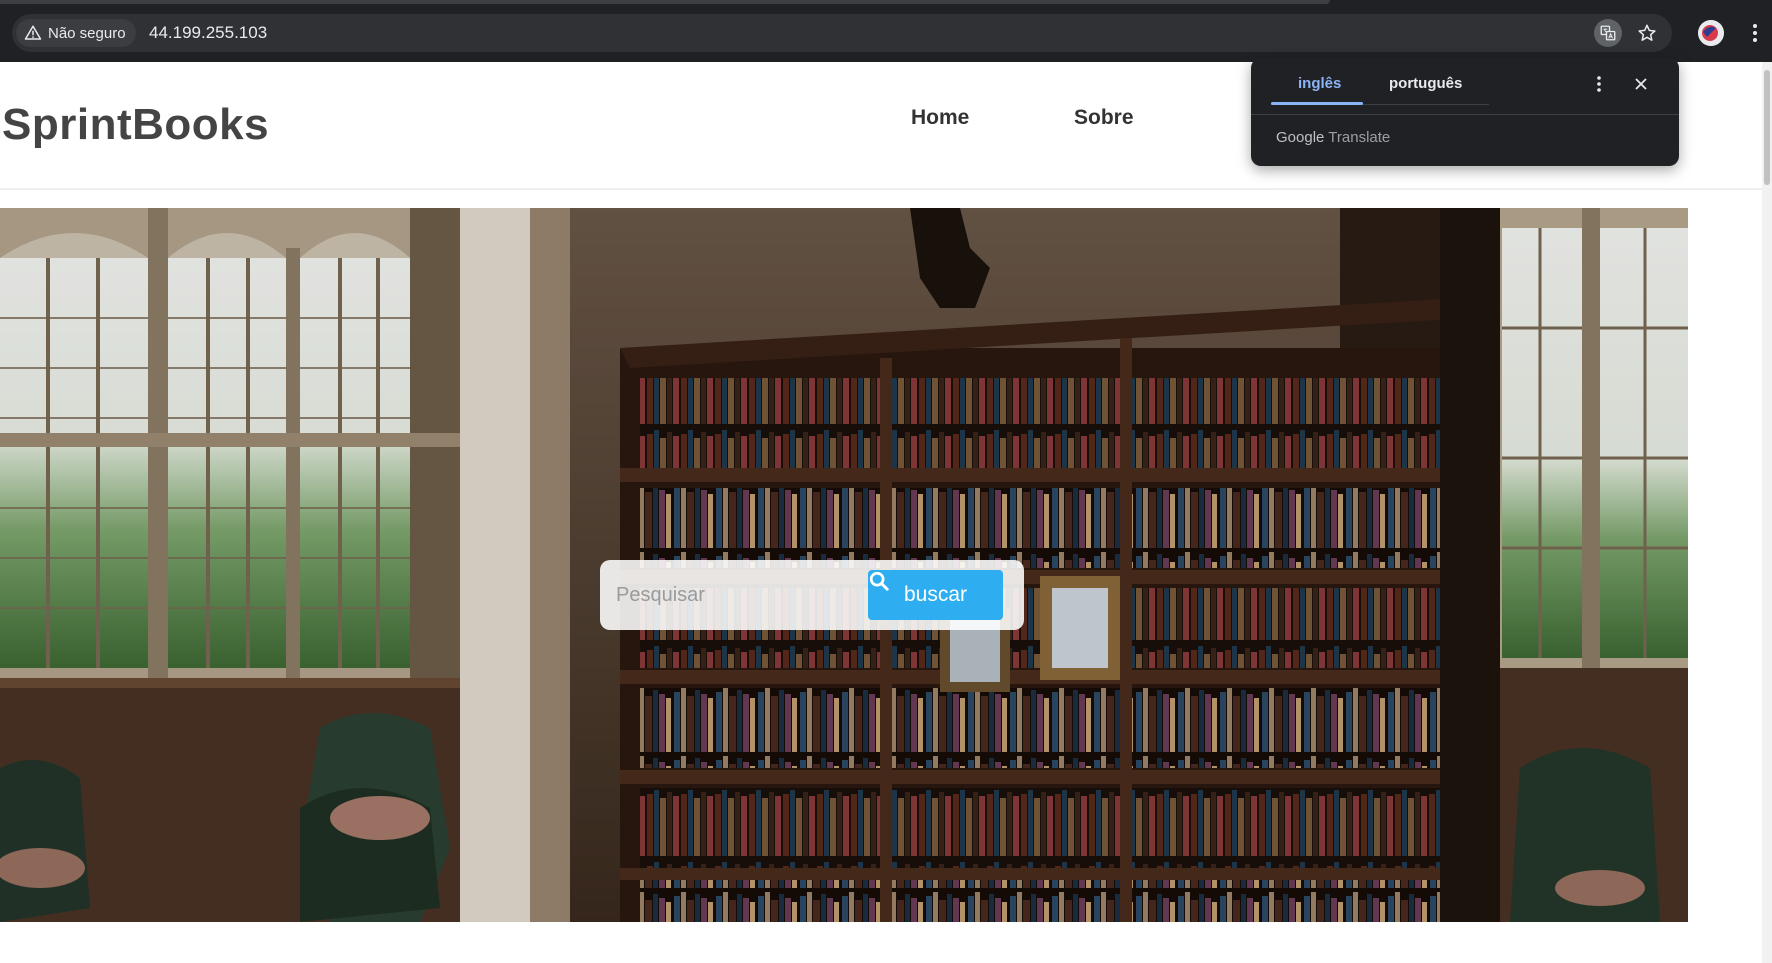  I want to click on popup-divider, so click(1465, 114).